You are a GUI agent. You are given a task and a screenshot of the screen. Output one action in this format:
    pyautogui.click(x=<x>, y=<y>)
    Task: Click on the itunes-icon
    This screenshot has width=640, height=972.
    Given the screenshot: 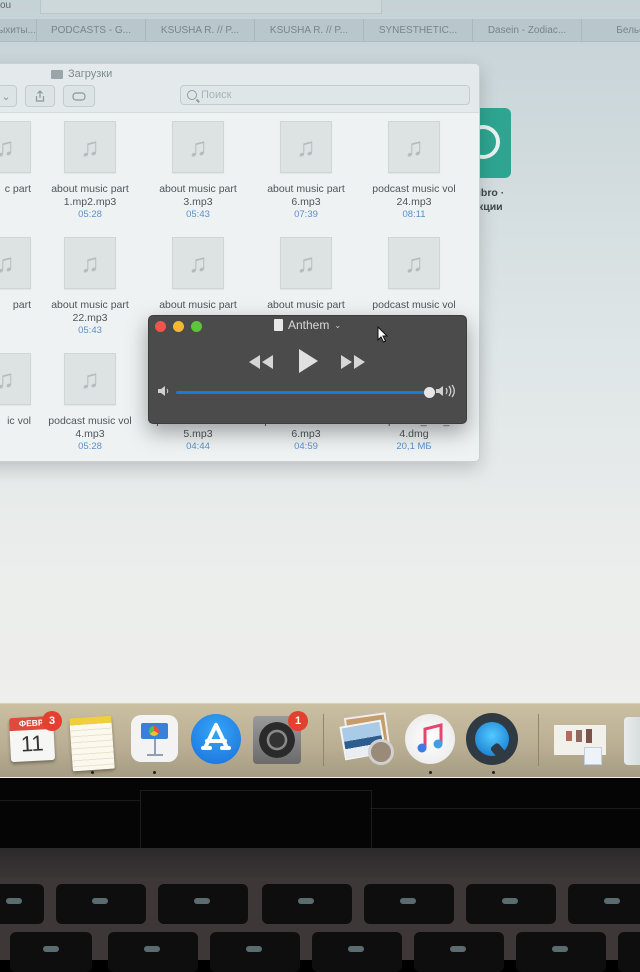 What is the action you would take?
    pyautogui.click(x=430, y=739)
    